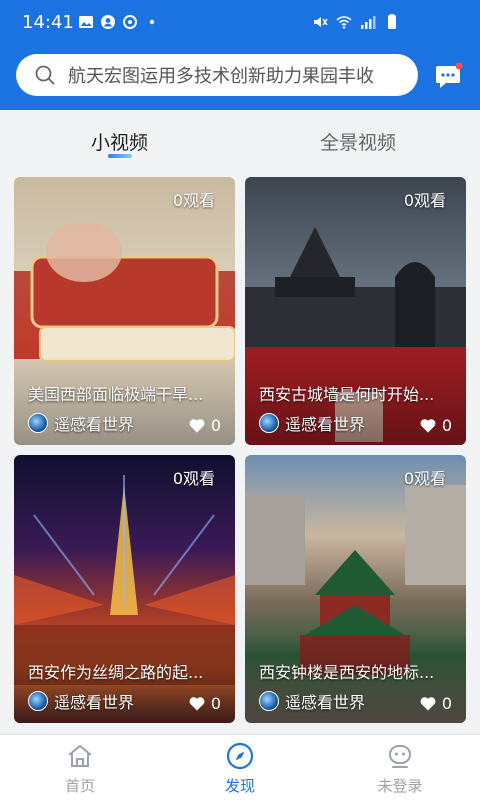 The height and width of the screenshot is (800, 480). I want to click on status-bar: 14:41, so click(240, 22).